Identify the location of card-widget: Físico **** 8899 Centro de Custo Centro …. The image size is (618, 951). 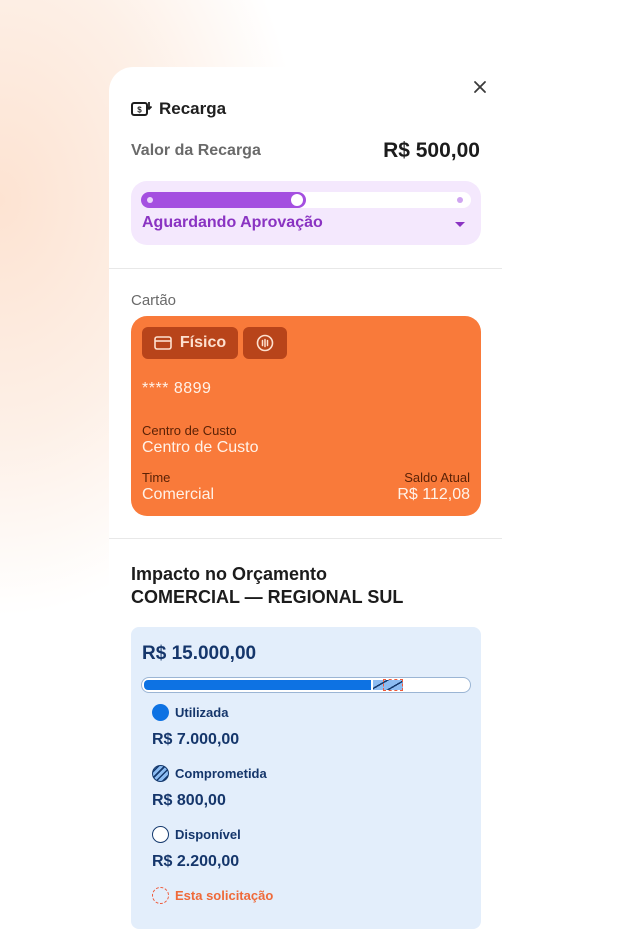
(306, 416).